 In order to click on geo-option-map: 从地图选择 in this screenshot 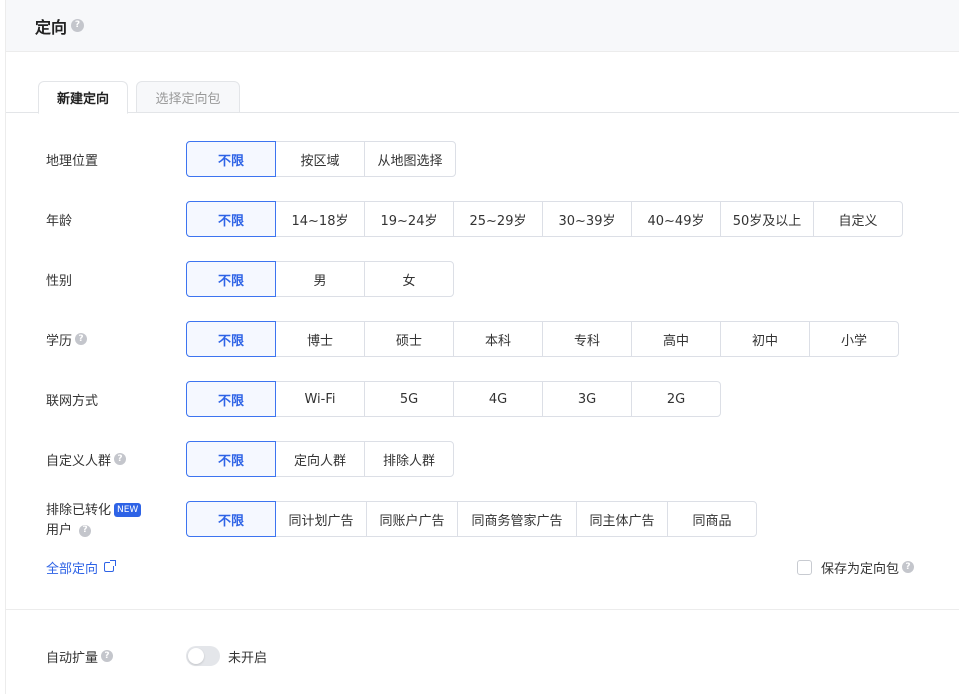, I will do `click(410, 159)`.